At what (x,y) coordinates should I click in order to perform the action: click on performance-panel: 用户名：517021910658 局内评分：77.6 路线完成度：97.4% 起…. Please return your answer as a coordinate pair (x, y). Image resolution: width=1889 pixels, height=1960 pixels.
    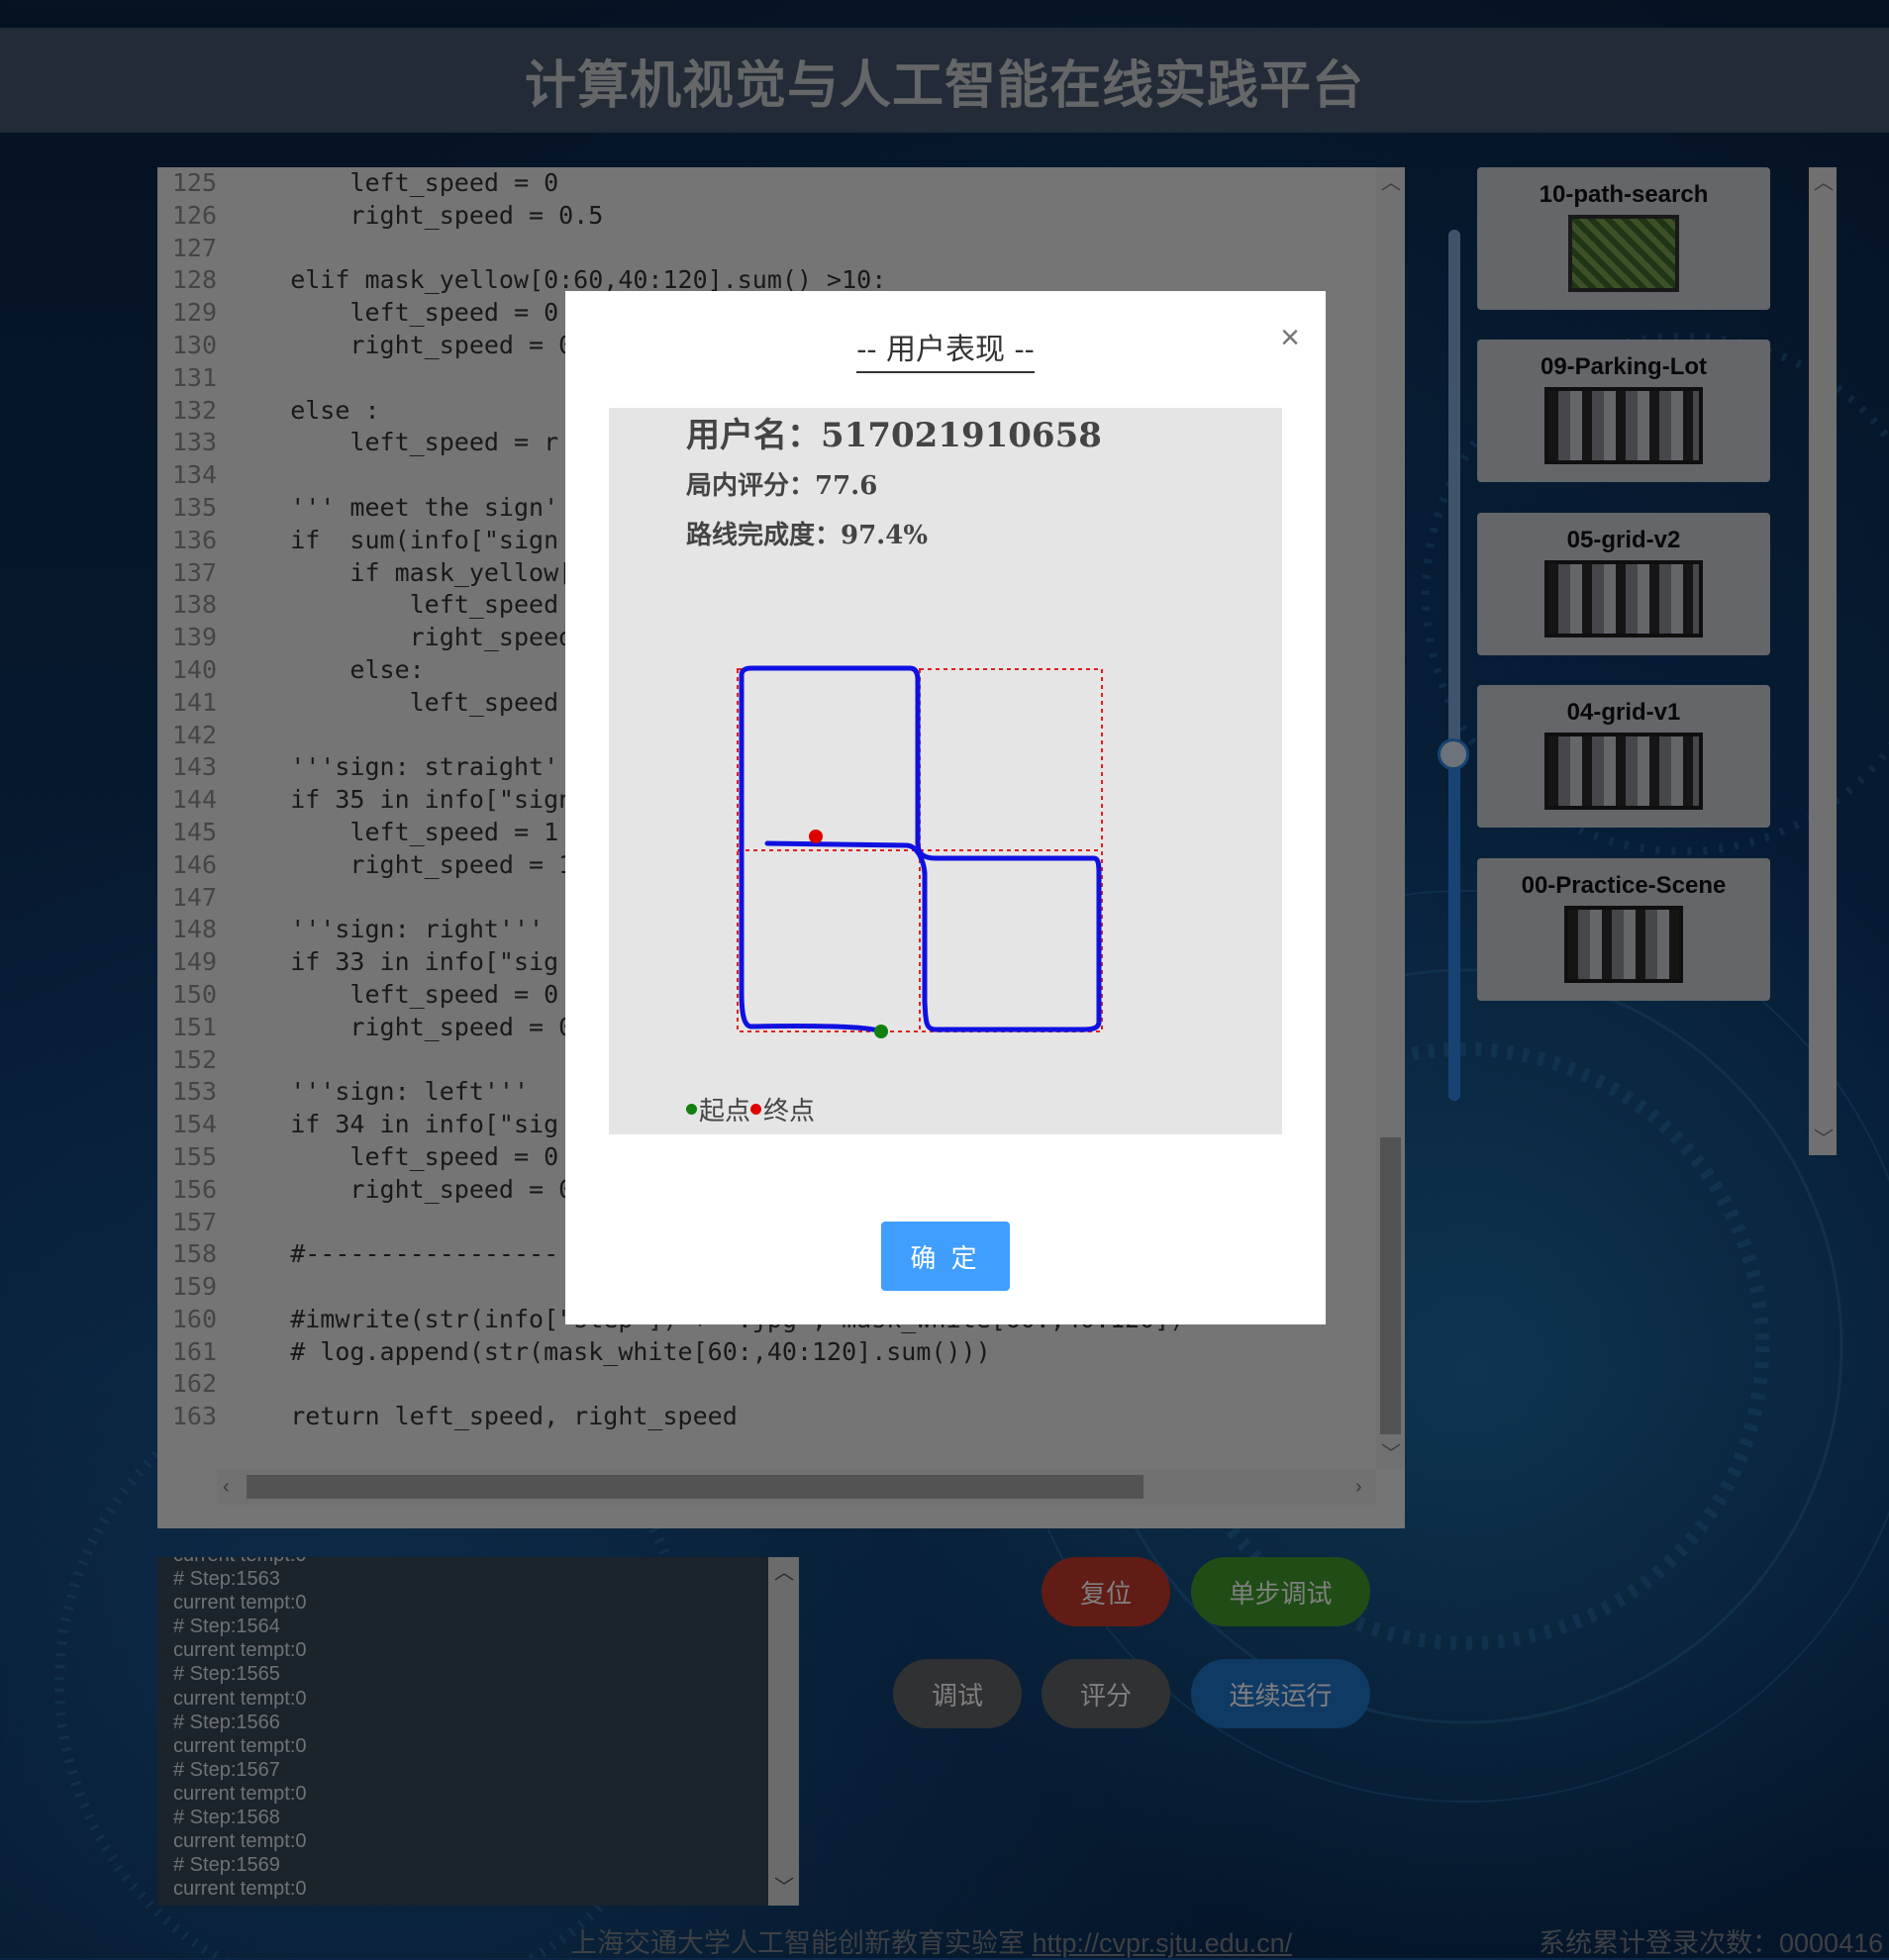
    Looking at the image, I should click on (946, 771).